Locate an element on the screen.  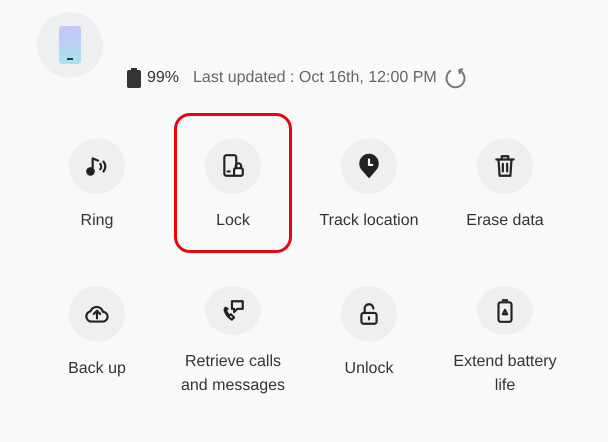
action-button: Lock is located at coordinates (233, 183).